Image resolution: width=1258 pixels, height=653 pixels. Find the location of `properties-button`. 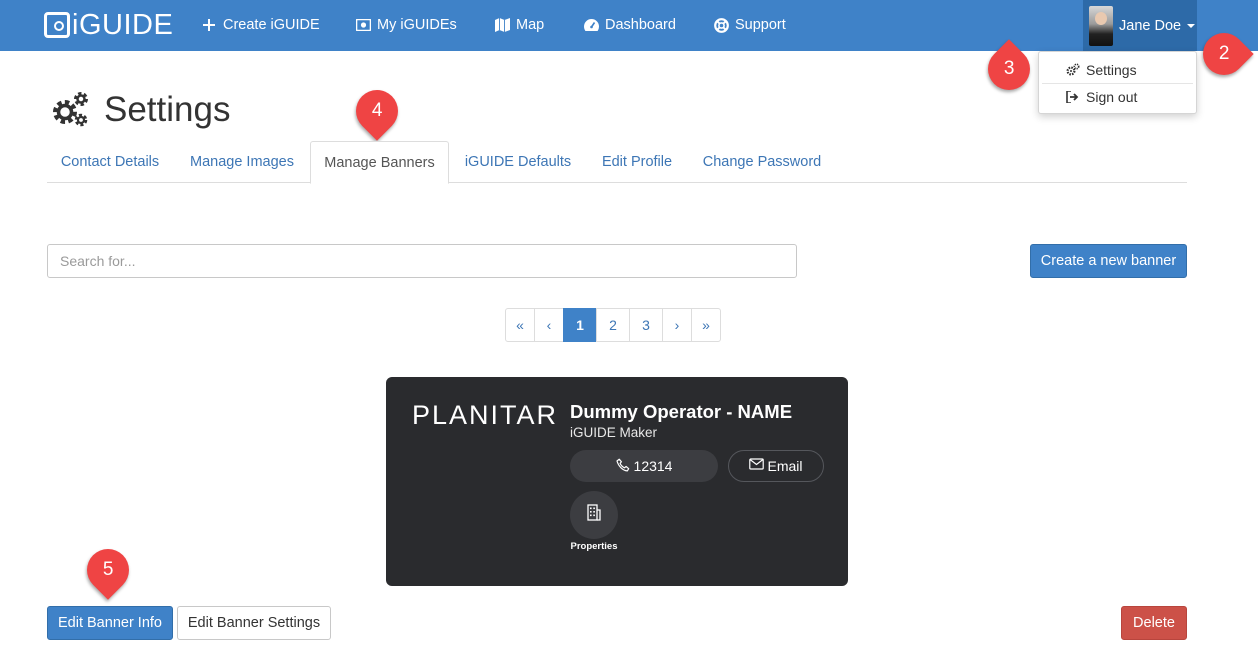

properties-button is located at coordinates (594, 515).